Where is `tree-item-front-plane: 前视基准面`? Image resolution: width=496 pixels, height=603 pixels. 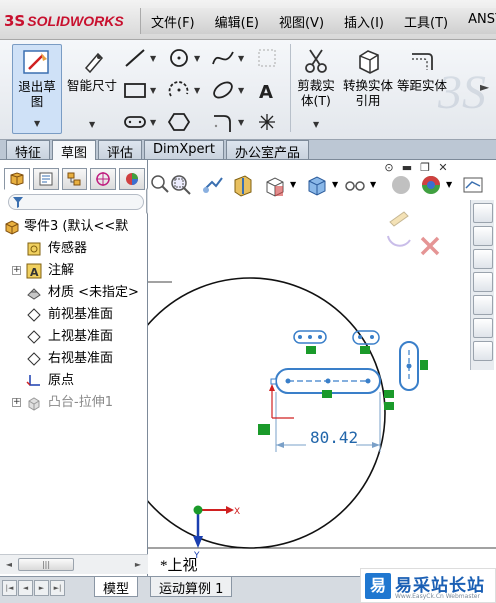
tree-item-front-plane: 前视基准面 is located at coordinates (73, 315).